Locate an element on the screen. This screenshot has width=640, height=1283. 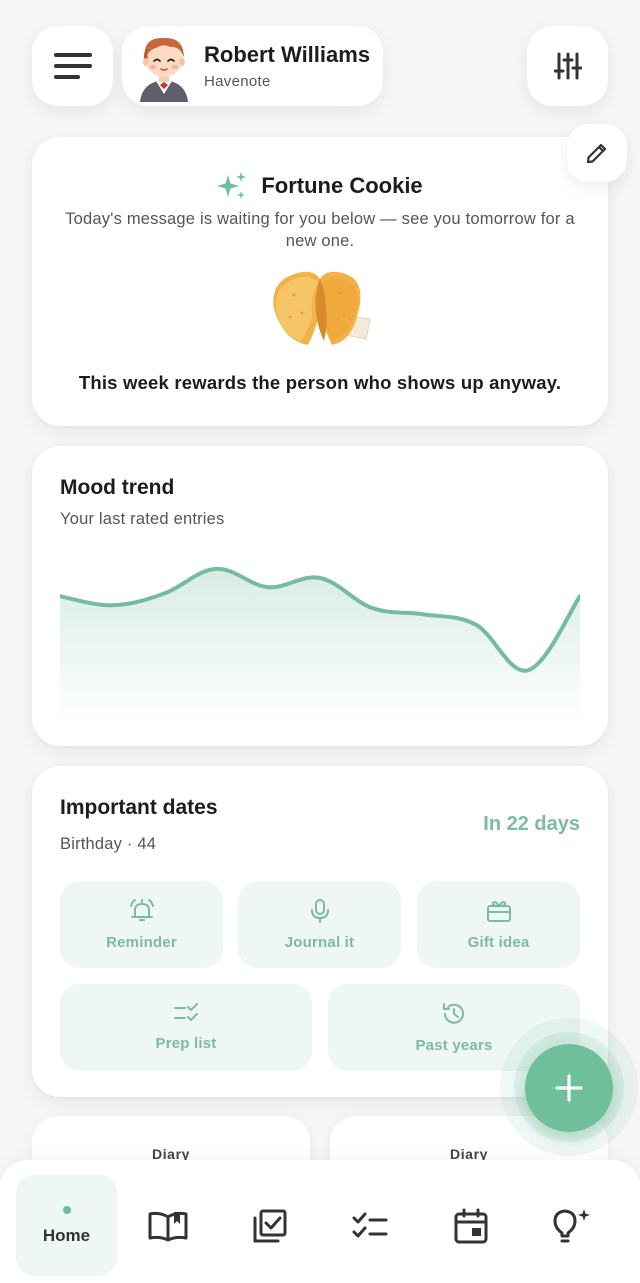
fortune-cookie-icon is located at coordinates (321, 307).